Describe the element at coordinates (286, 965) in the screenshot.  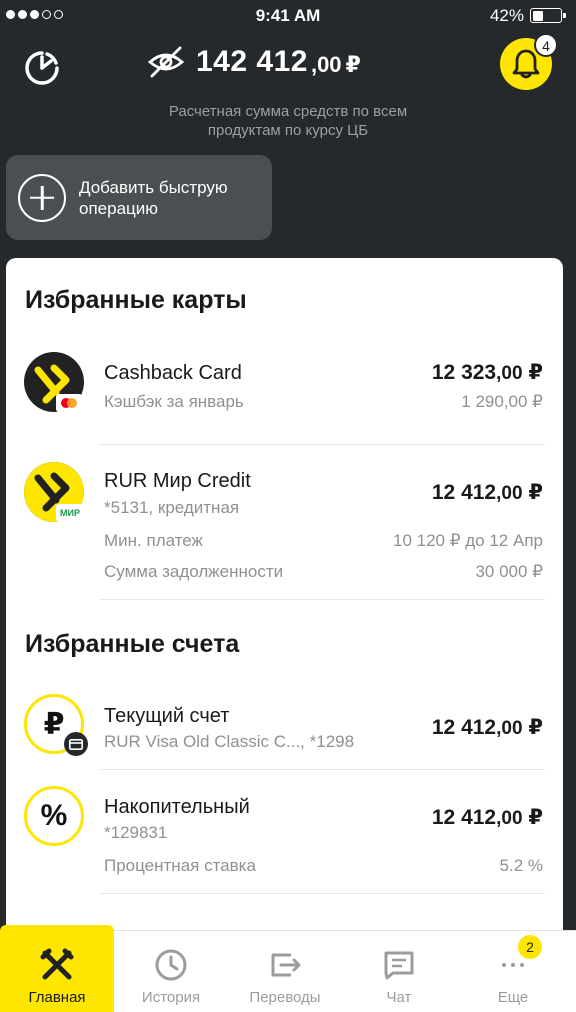
I see `transfer-icon` at that location.